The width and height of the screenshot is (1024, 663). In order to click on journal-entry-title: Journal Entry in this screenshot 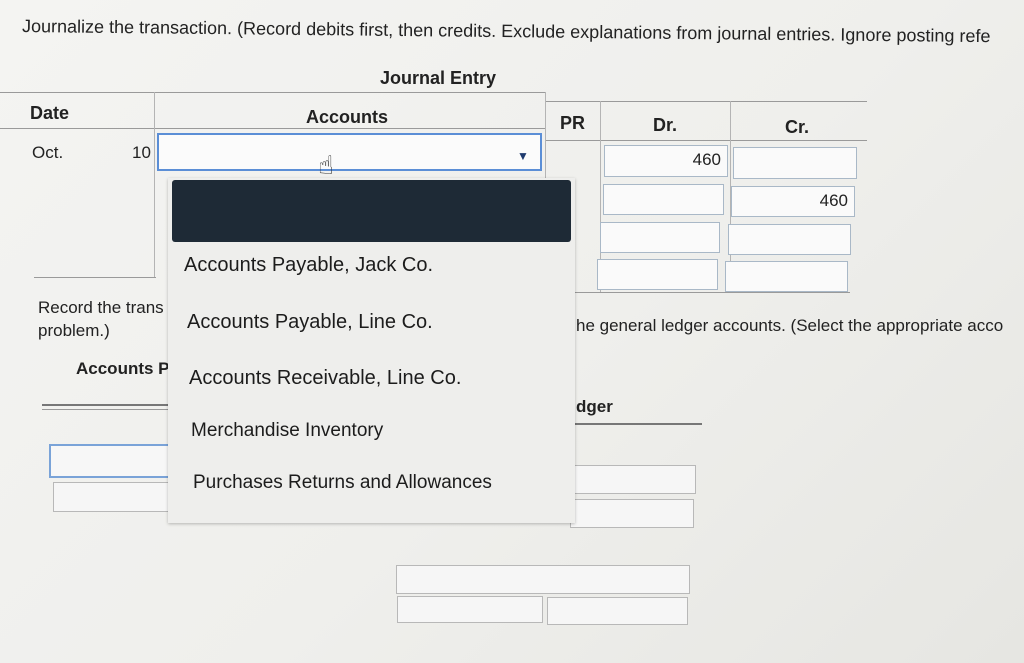, I will do `click(438, 78)`.